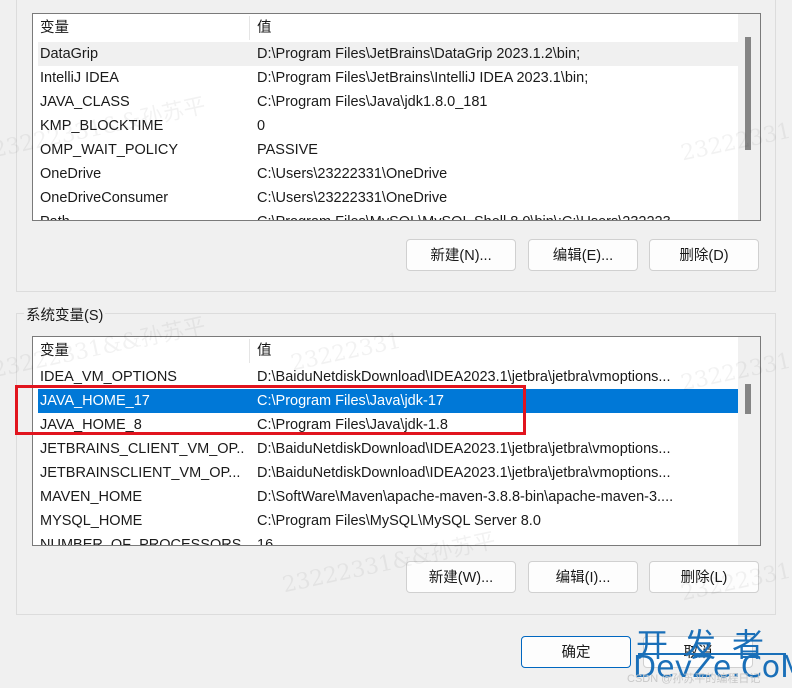 This screenshot has width=792, height=688. I want to click on table-row: OneDrive C:\Users\23222331\OneDrive, so click(385, 174).